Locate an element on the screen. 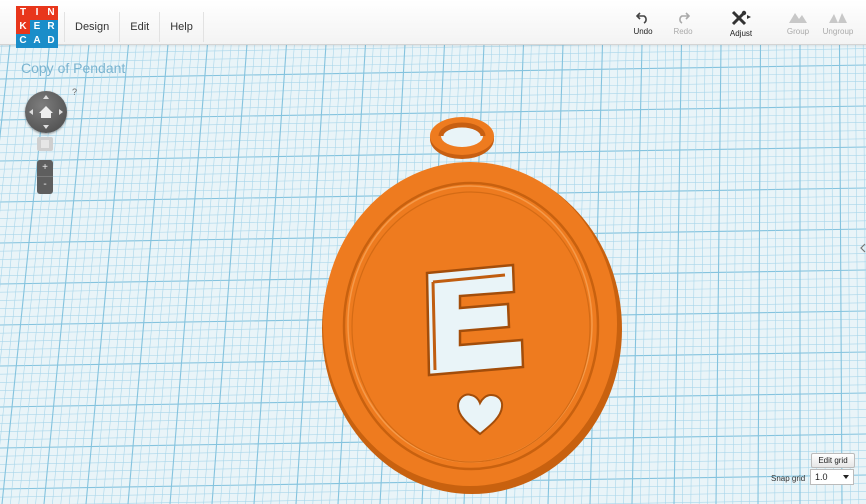  undo-icon is located at coordinates (641, 18).